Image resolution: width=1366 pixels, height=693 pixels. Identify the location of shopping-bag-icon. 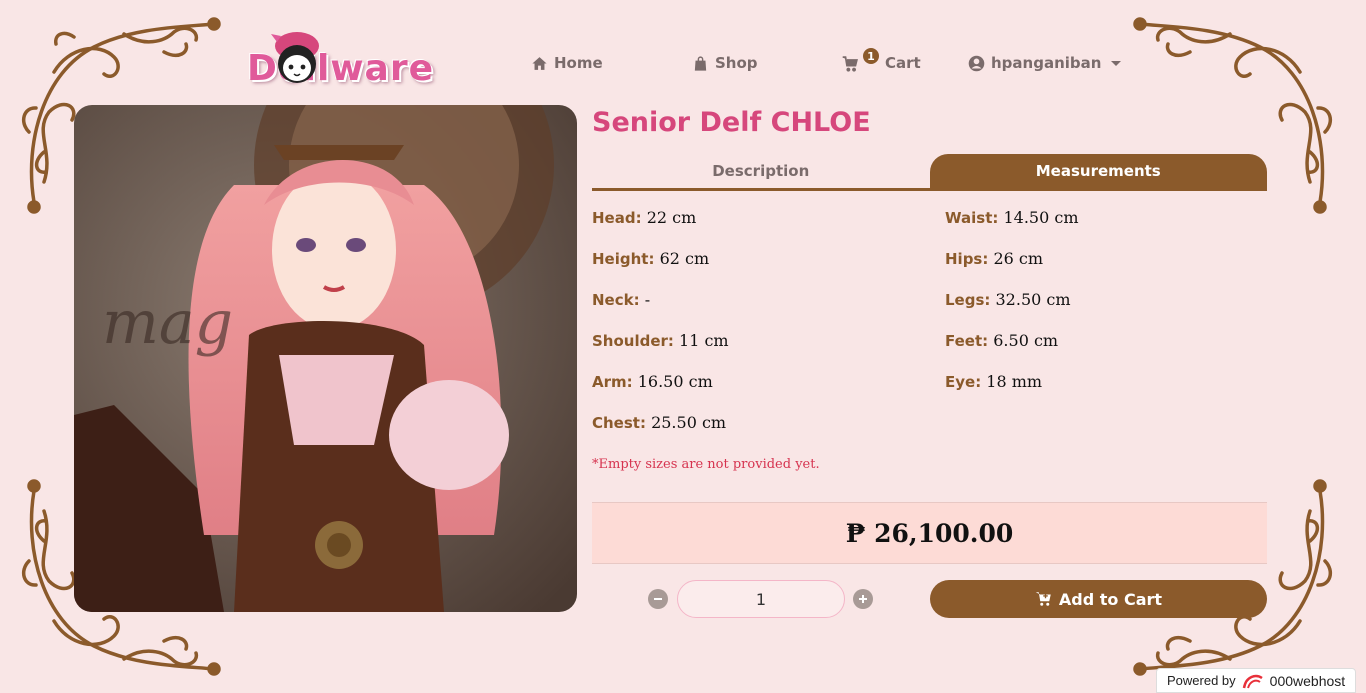
(700, 63).